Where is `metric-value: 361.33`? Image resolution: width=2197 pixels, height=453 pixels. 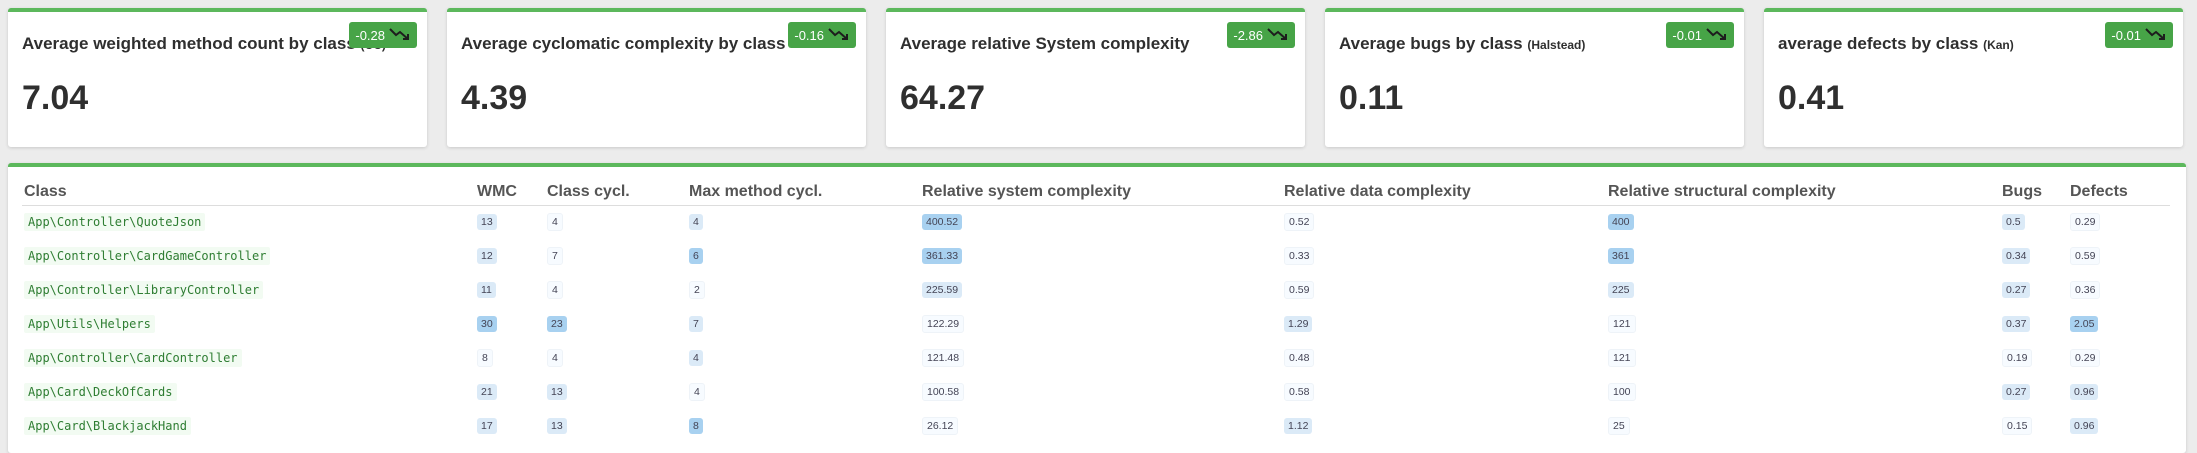
metric-value: 361.33 is located at coordinates (942, 256).